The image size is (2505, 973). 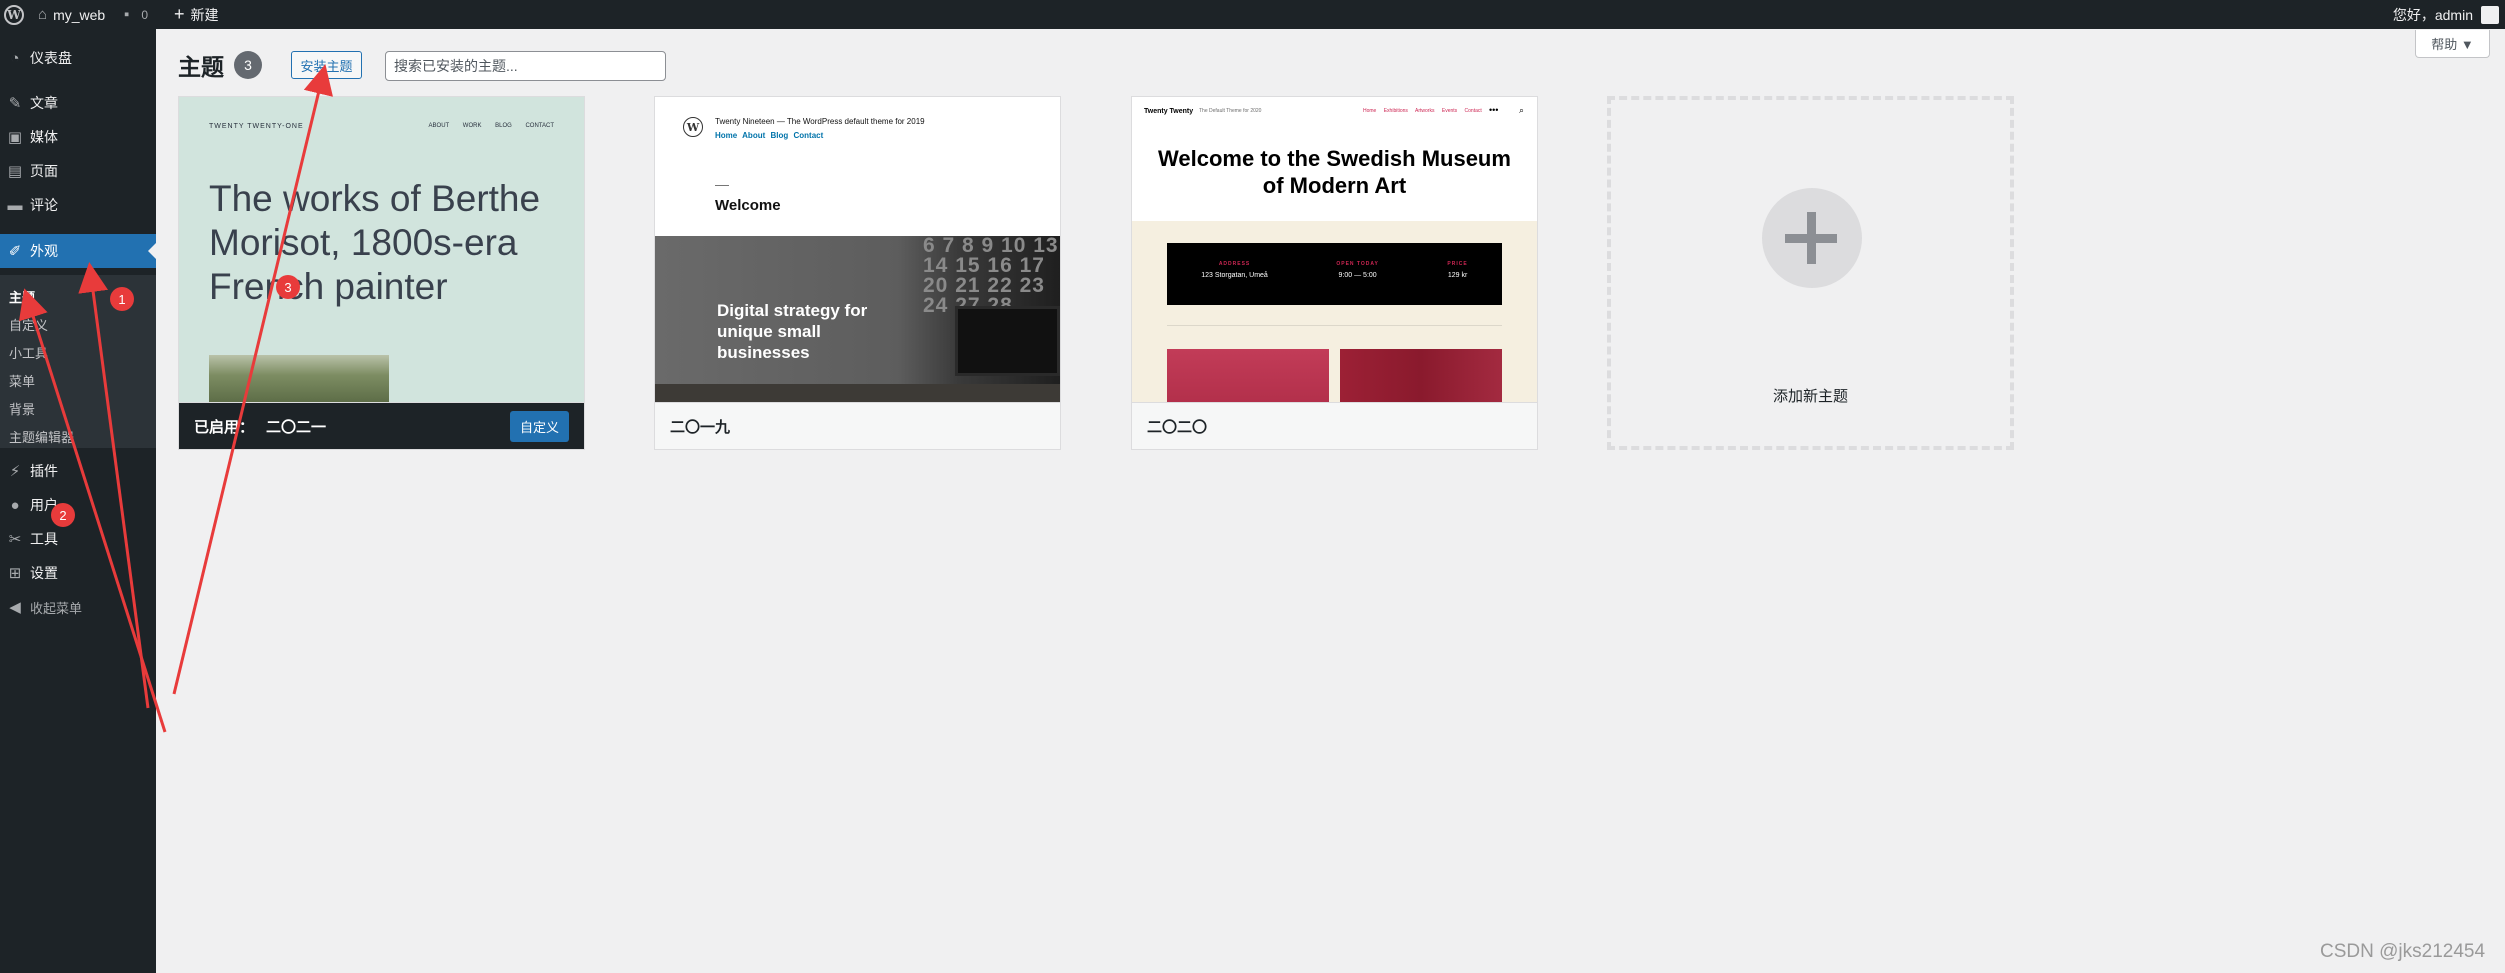 What do you see at coordinates (2432, 14) in the screenshot?
I see `greeting: 您好，admin` at bounding box center [2432, 14].